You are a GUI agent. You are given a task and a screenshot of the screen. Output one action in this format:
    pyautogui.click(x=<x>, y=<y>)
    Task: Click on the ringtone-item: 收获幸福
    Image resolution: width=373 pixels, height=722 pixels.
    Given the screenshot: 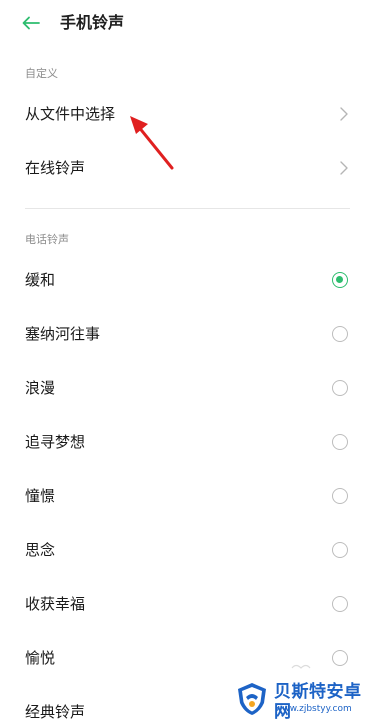 What is the action you would take?
    pyautogui.click(x=186, y=604)
    